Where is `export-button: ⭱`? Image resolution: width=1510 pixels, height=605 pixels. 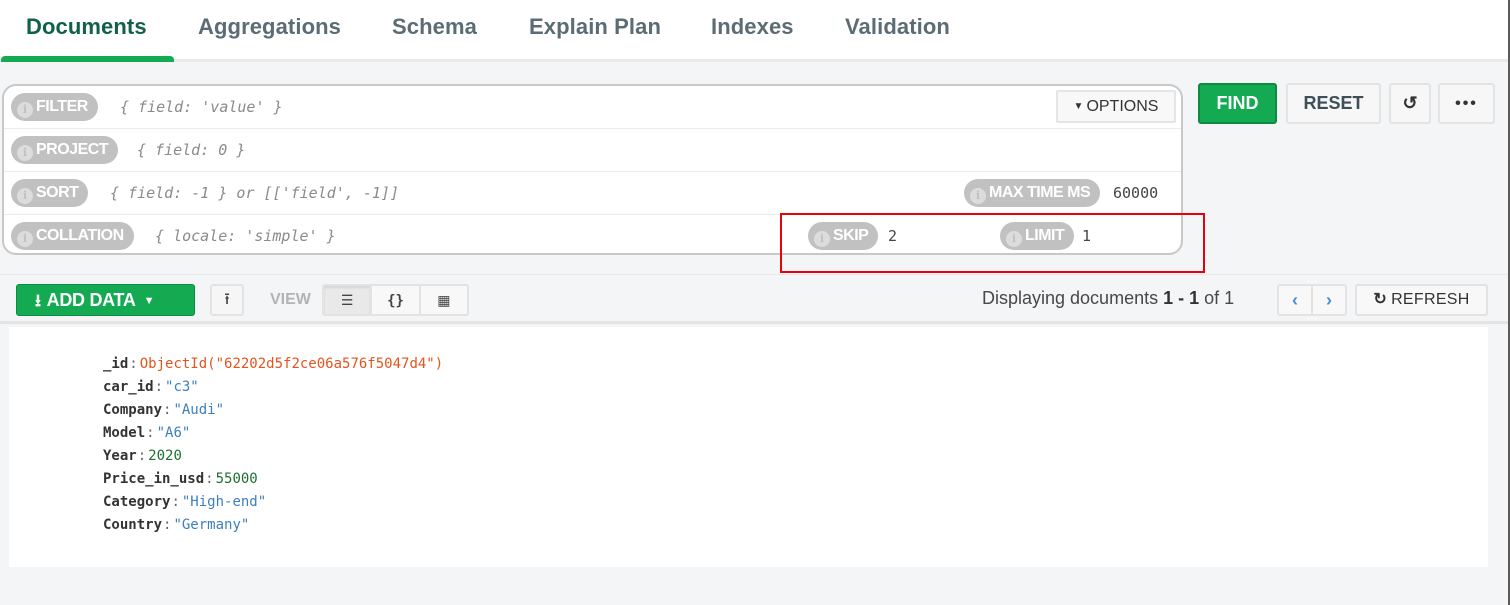 export-button: ⭱ is located at coordinates (227, 300).